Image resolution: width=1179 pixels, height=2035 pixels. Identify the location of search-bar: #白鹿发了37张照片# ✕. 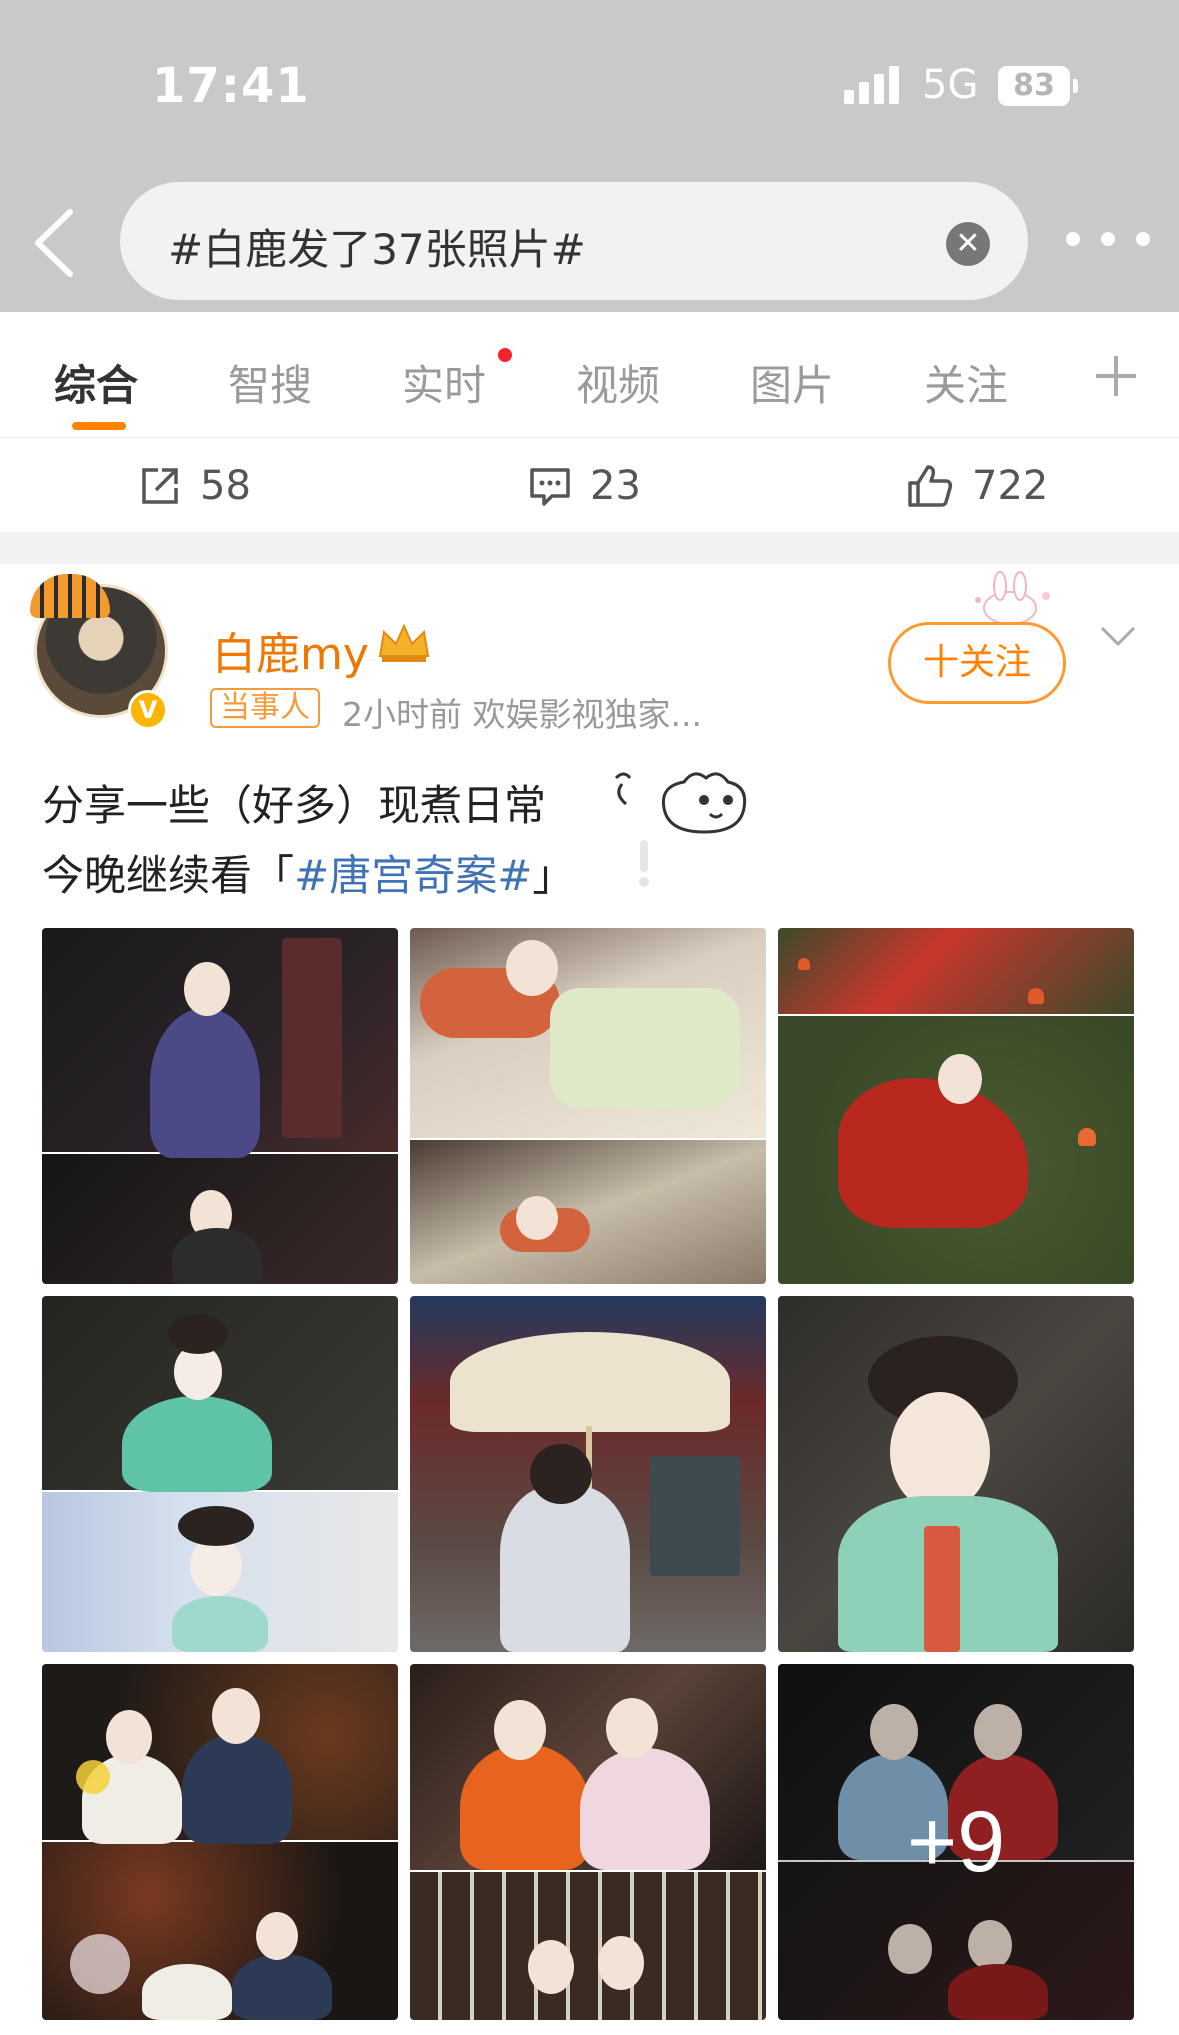
(574, 241).